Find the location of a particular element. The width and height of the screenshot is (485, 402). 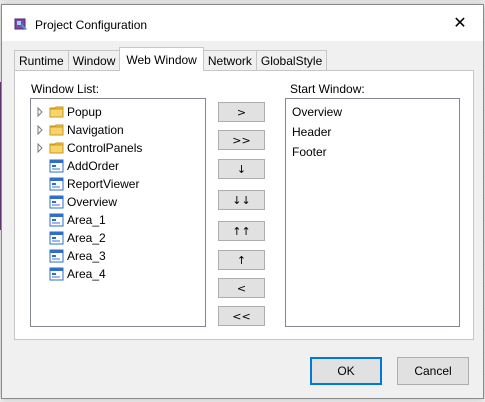

cancel-button: Cancel is located at coordinates (433, 371).